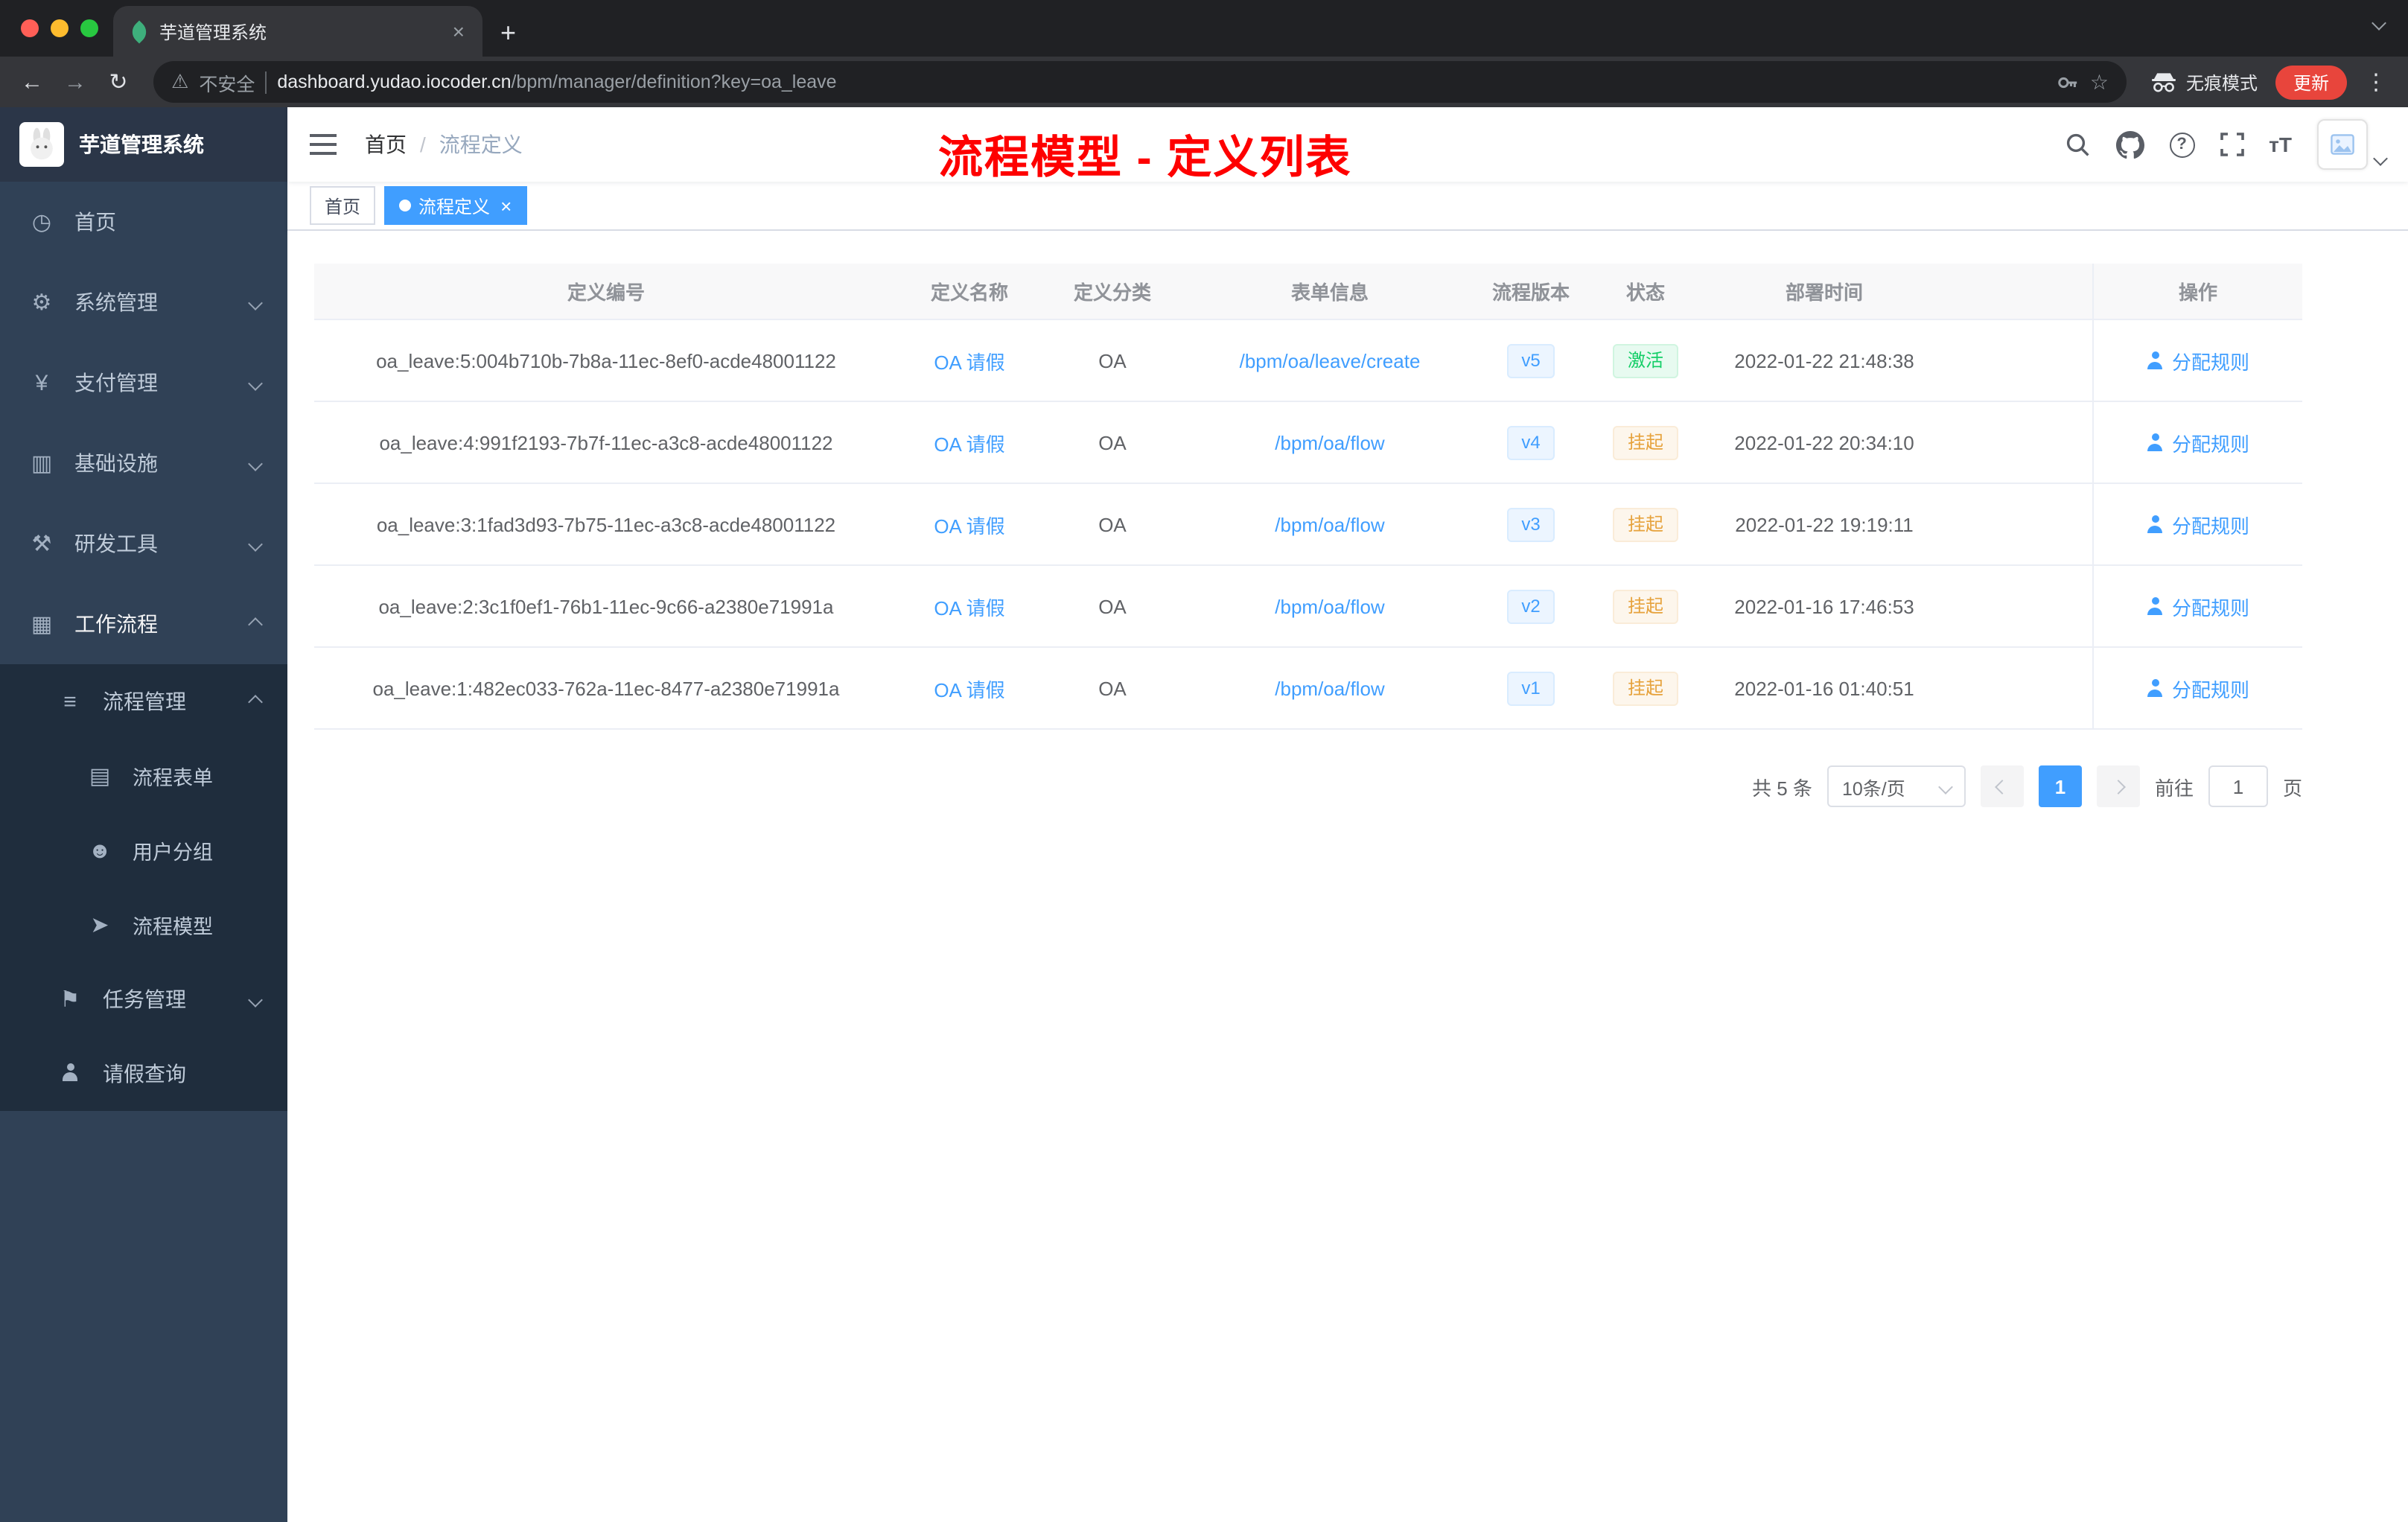 The image size is (2408, 1522). What do you see at coordinates (386, 144) in the screenshot?
I see `breadcrumb-home: 首页` at bounding box center [386, 144].